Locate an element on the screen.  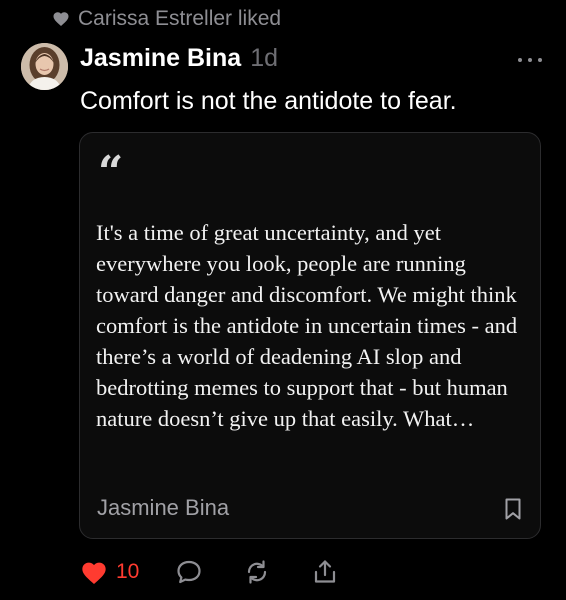
post-text: Comfort is not the antidote to fear. is located at coordinates (268, 101).